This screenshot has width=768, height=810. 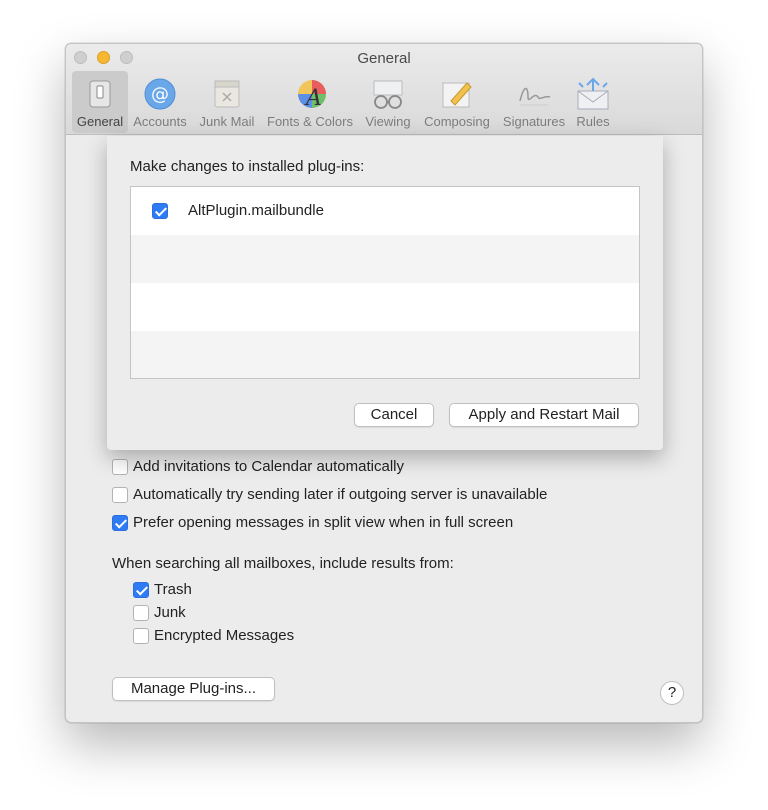 I want to click on plugin-name: AltPlugin.mailbundle, so click(x=256, y=210).